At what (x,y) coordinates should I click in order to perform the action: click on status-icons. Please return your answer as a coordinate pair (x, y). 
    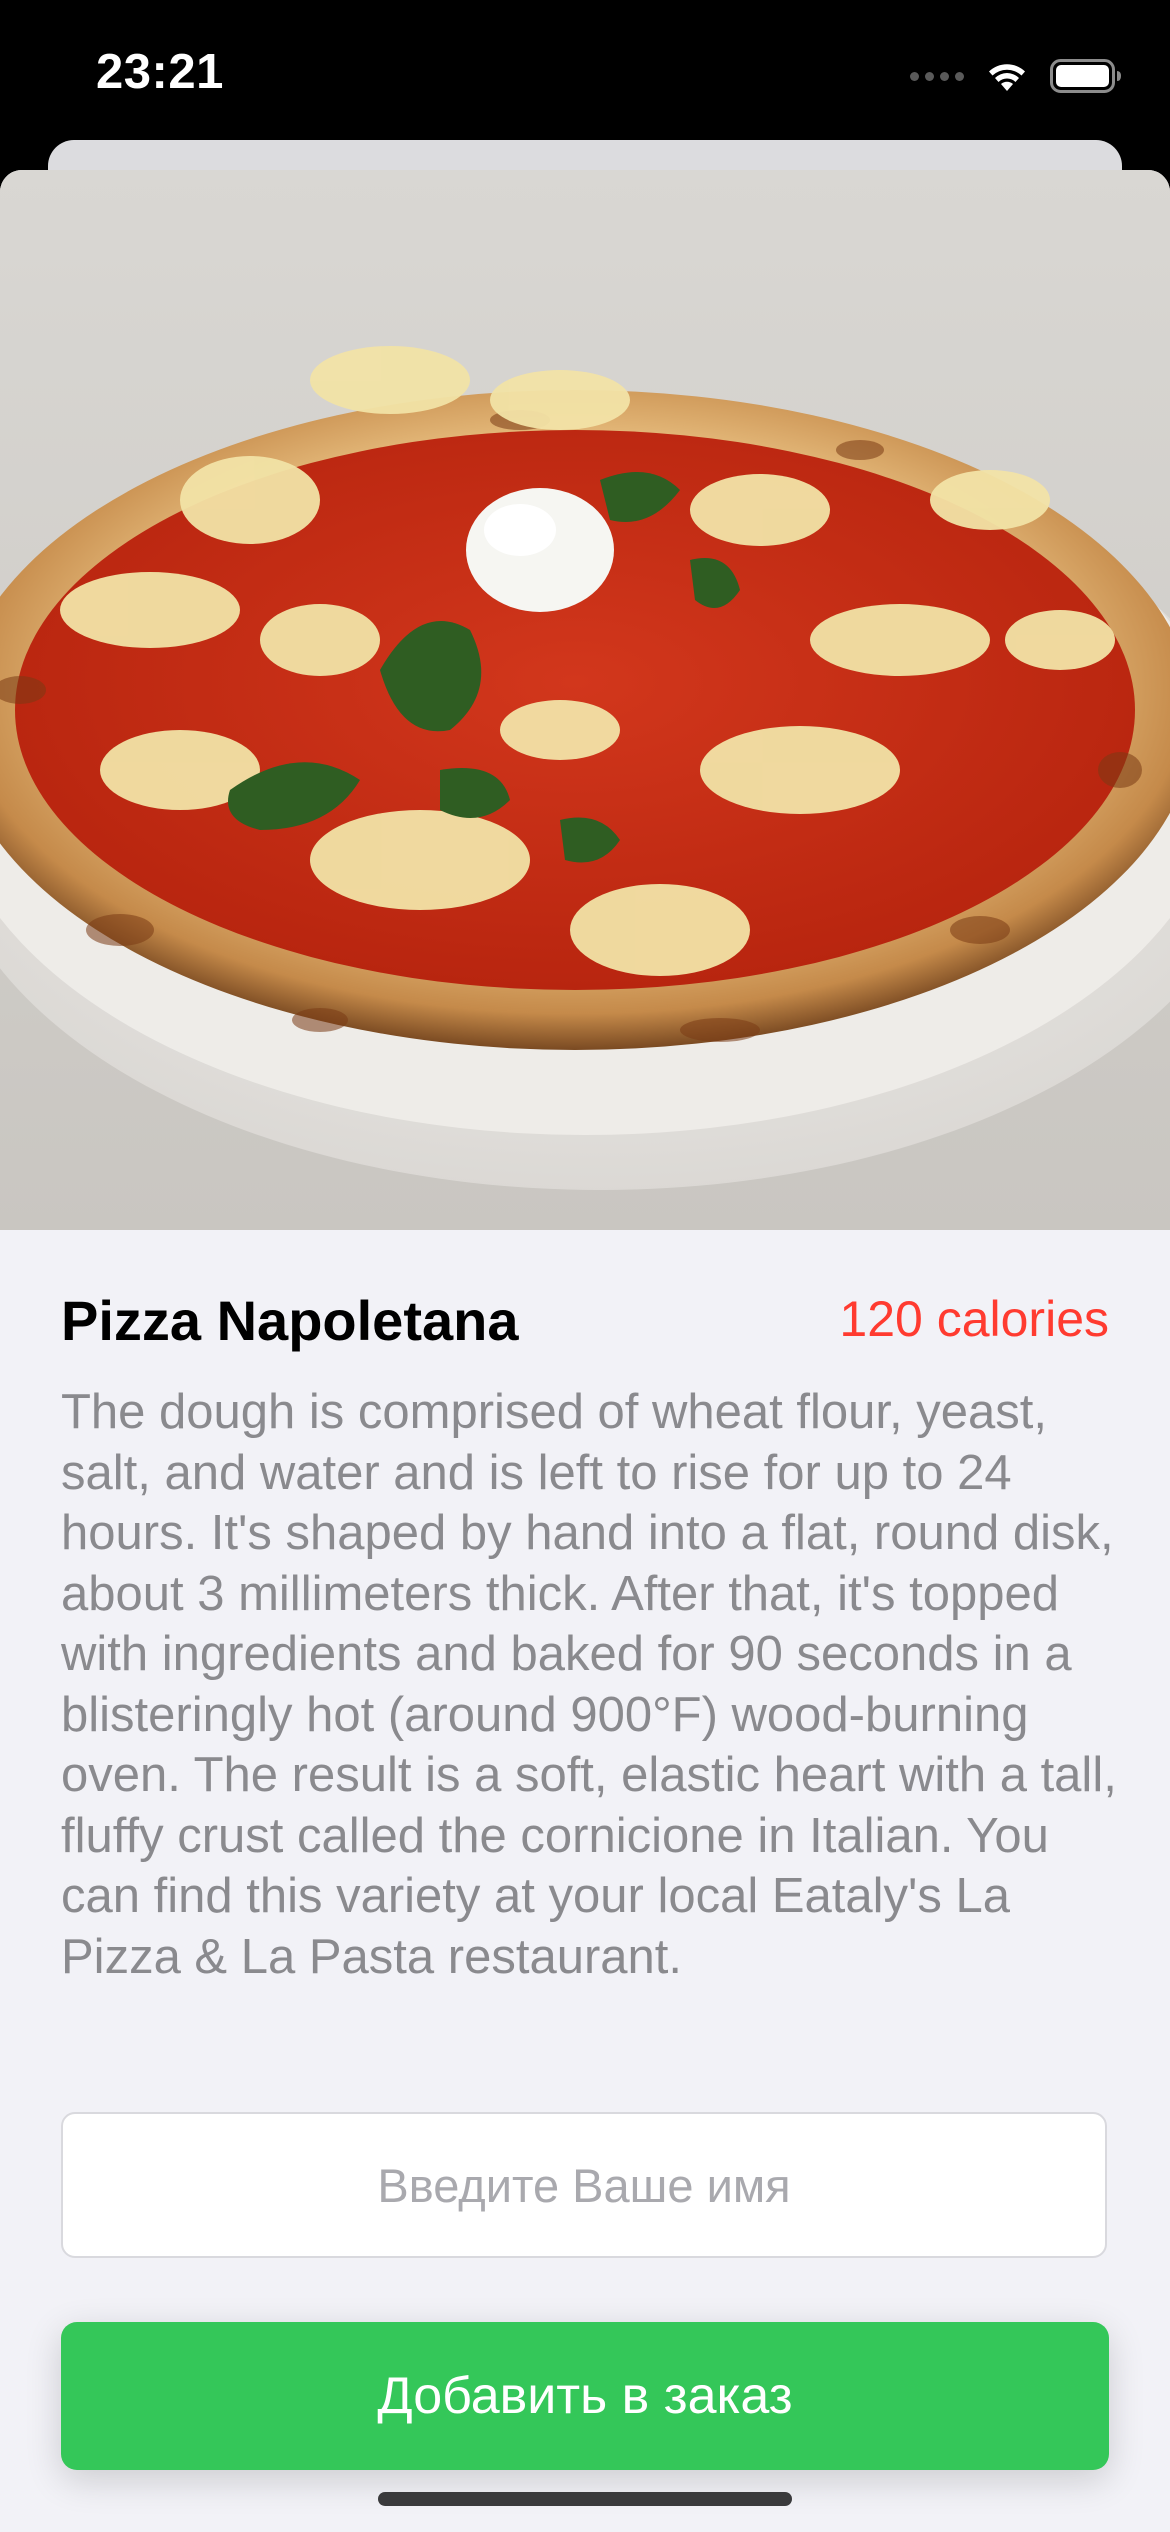
    Looking at the image, I should click on (1016, 76).